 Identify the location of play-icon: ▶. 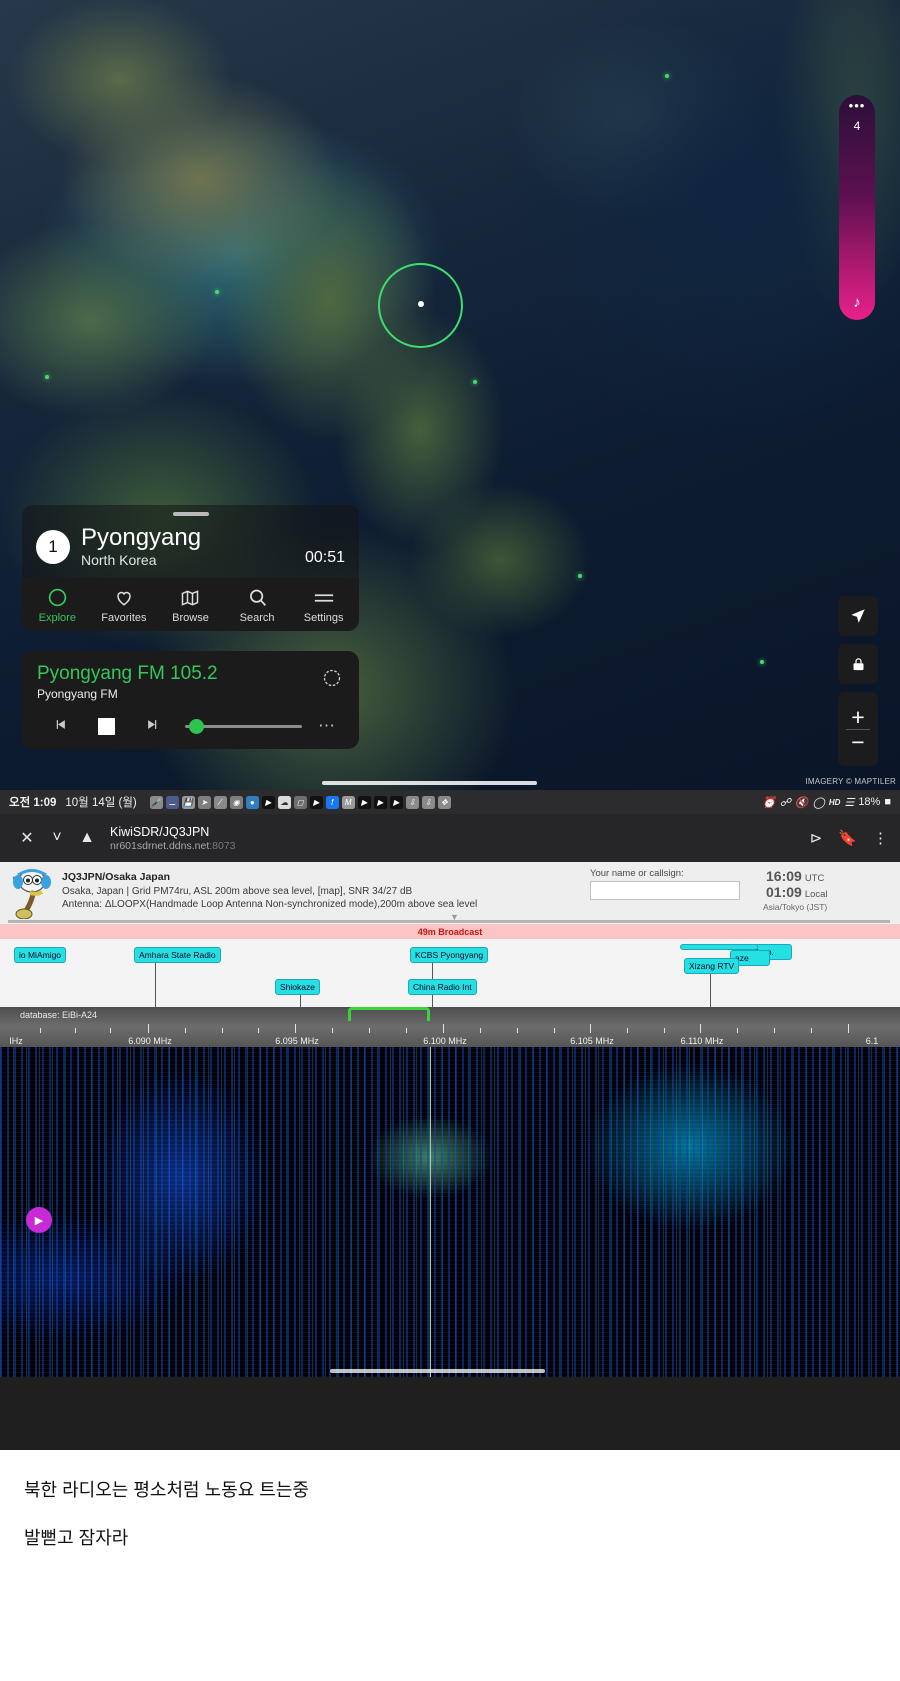
(39, 1220).